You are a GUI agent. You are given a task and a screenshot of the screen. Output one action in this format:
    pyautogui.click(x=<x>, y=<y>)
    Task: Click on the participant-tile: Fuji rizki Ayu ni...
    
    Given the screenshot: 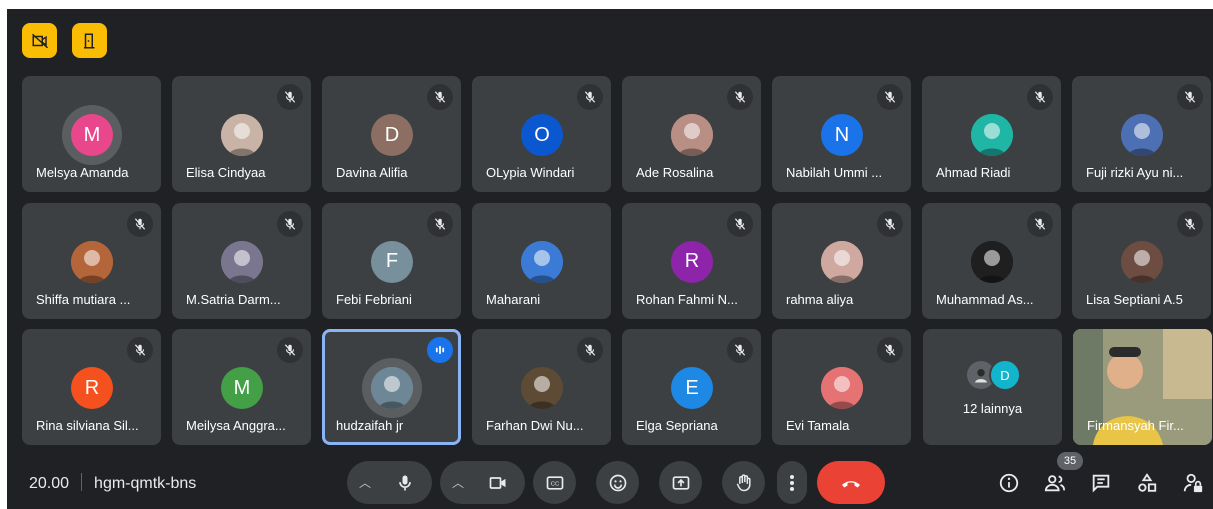 What is the action you would take?
    pyautogui.click(x=1141, y=134)
    